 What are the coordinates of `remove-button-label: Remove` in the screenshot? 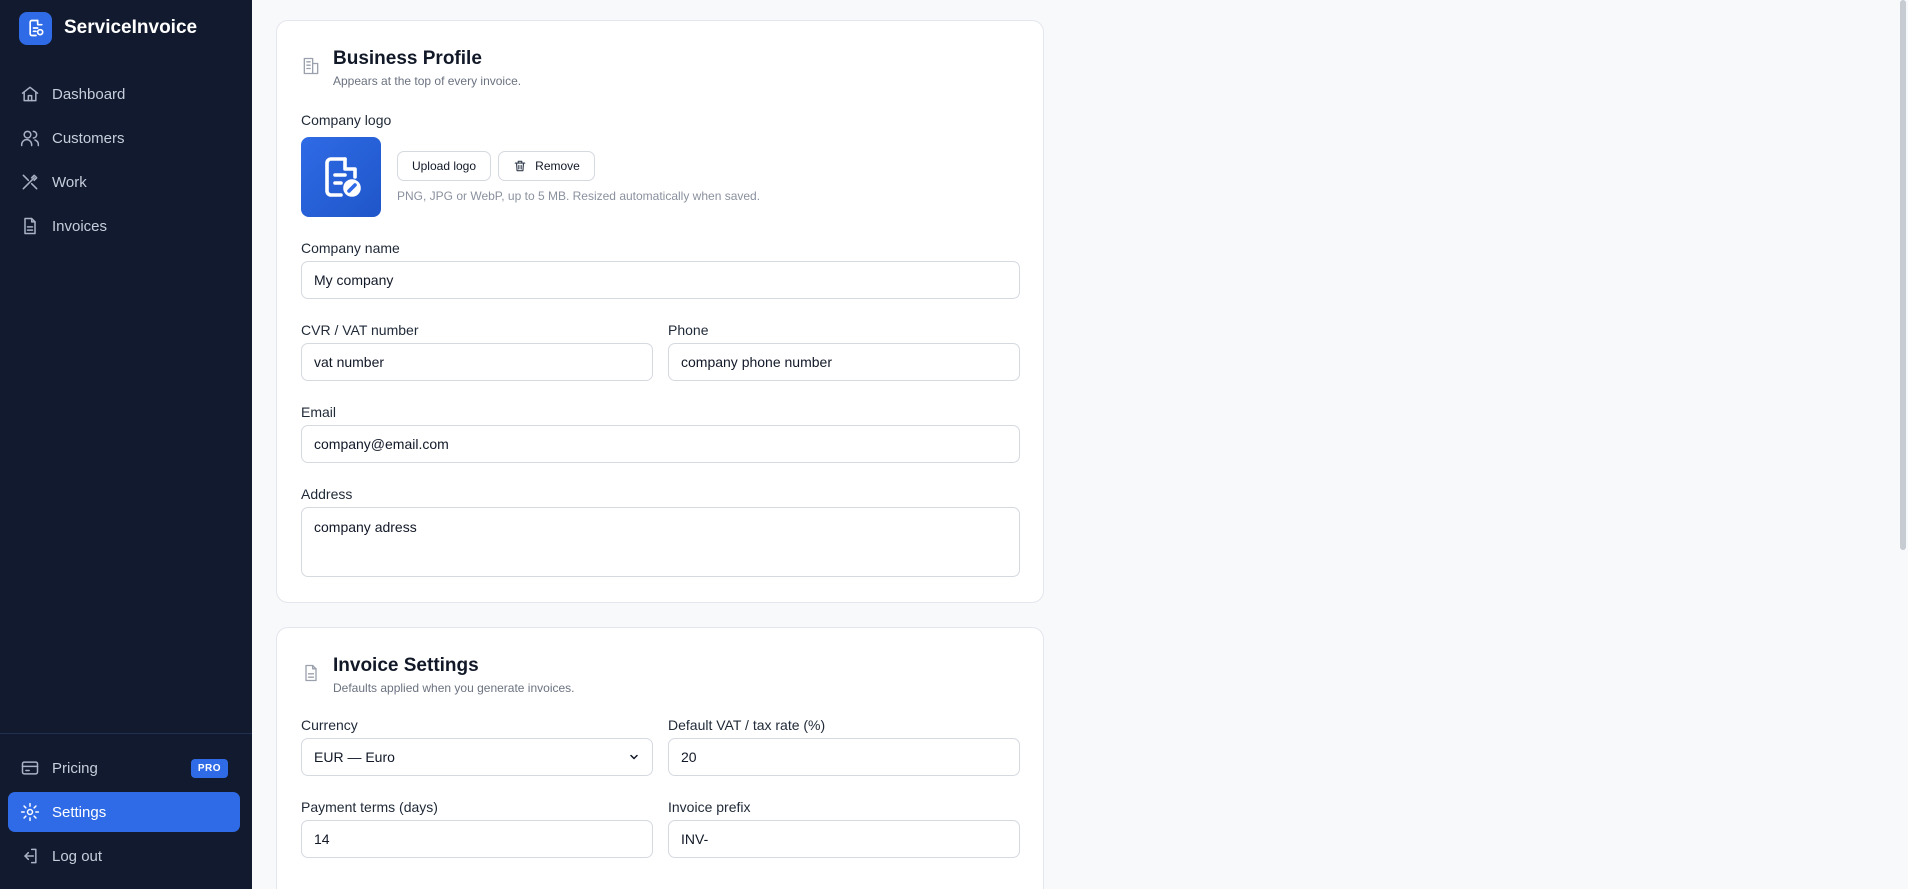 It's located at (557, 166).